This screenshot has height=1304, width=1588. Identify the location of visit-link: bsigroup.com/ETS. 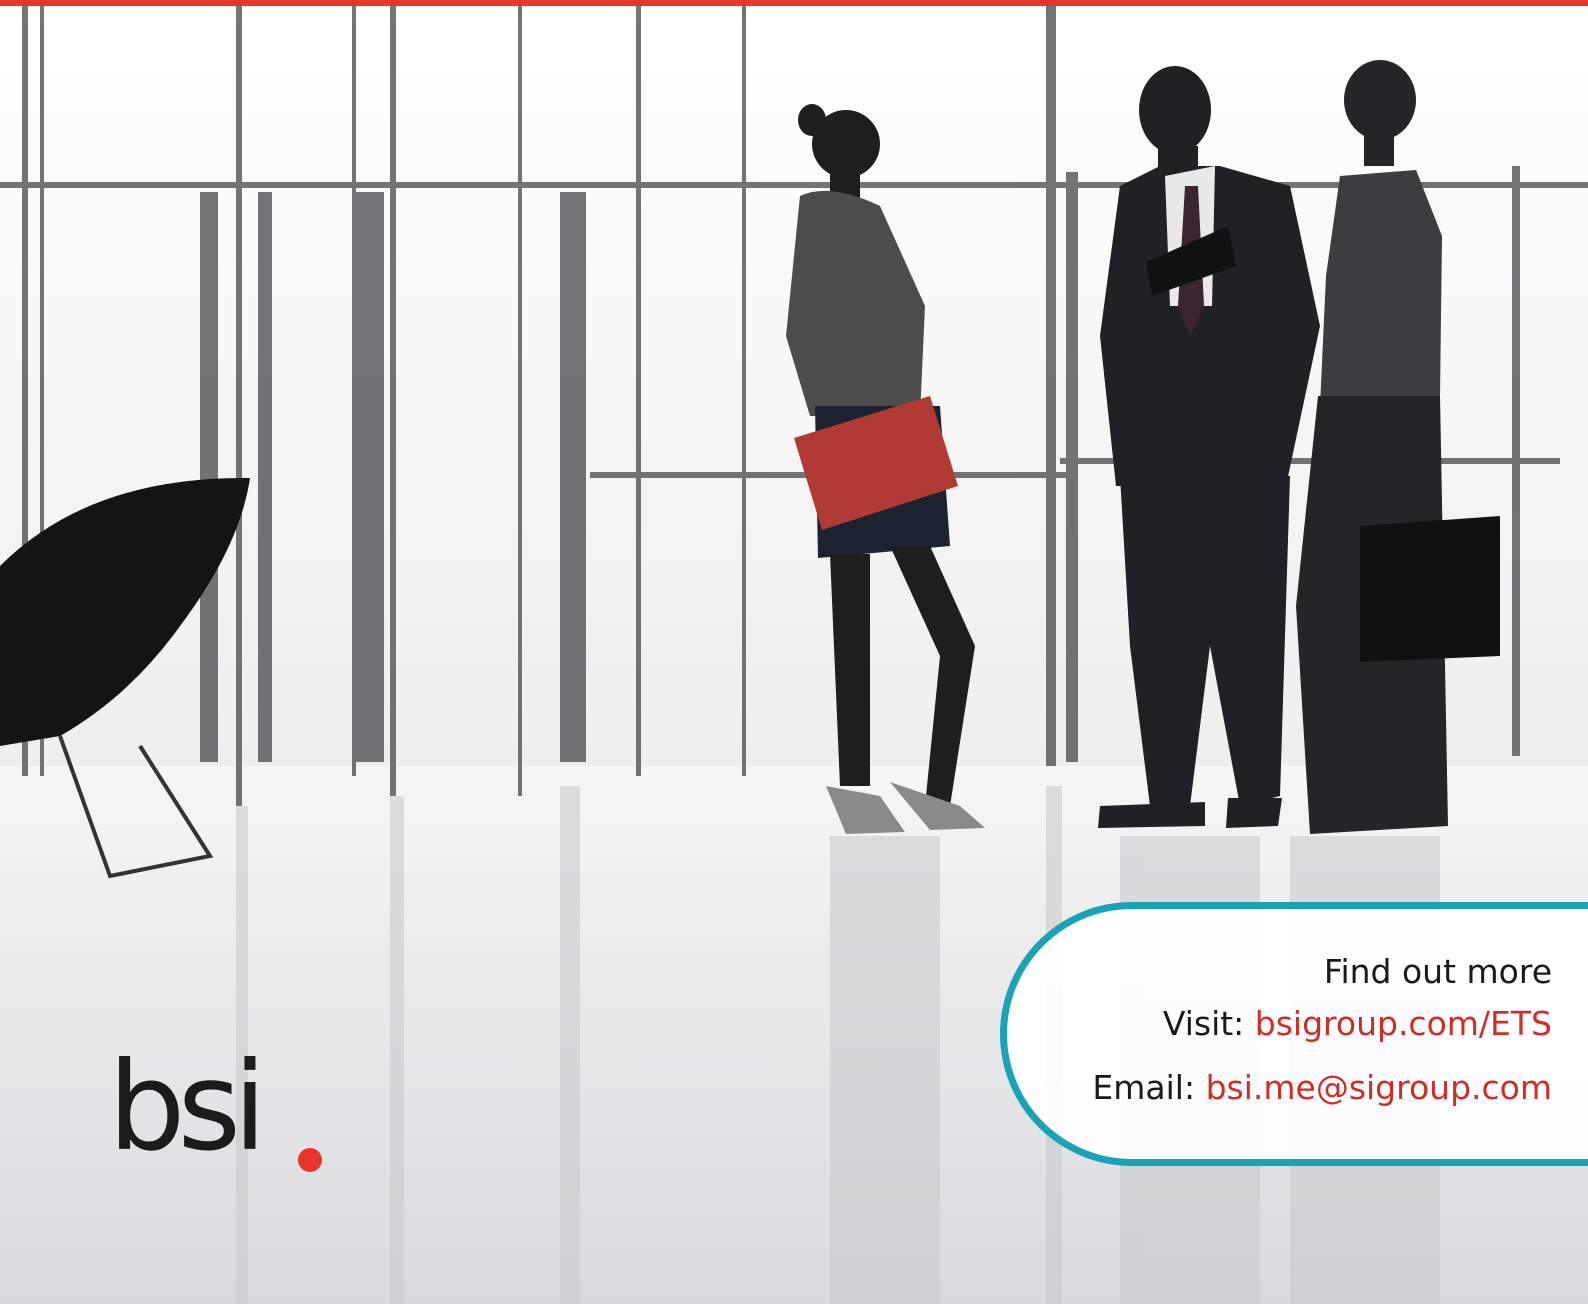
(1403, 1023).